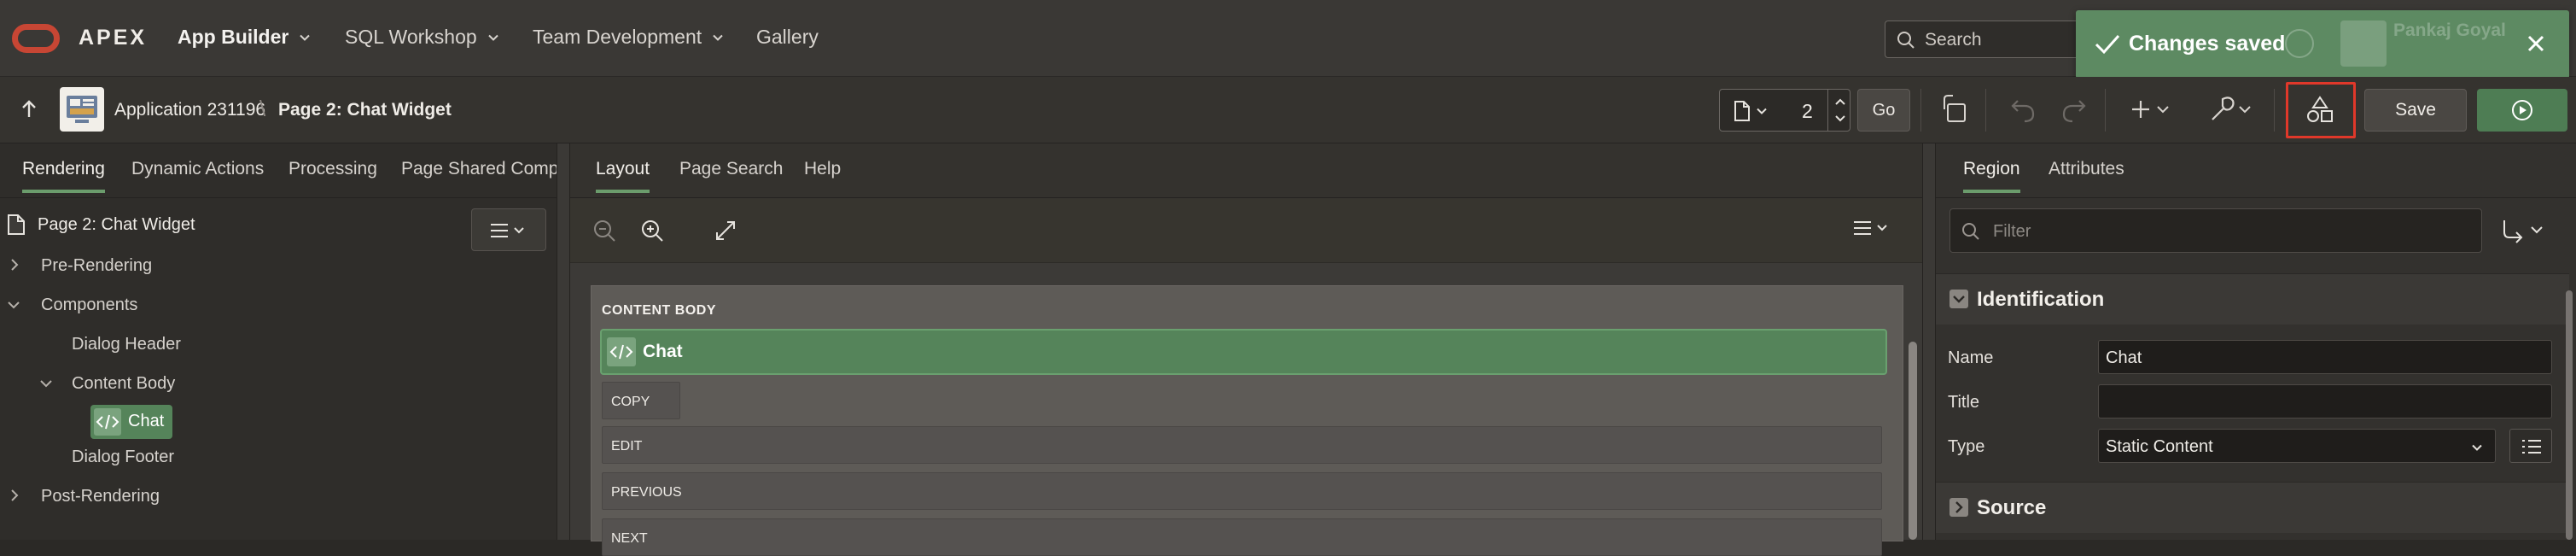 This screenshot has width=2576, height=556. What do you see at coordinates (646, 493) in the screenshot?
I see `slot-label: PREVIOUS` at bounding box center [646, 493].